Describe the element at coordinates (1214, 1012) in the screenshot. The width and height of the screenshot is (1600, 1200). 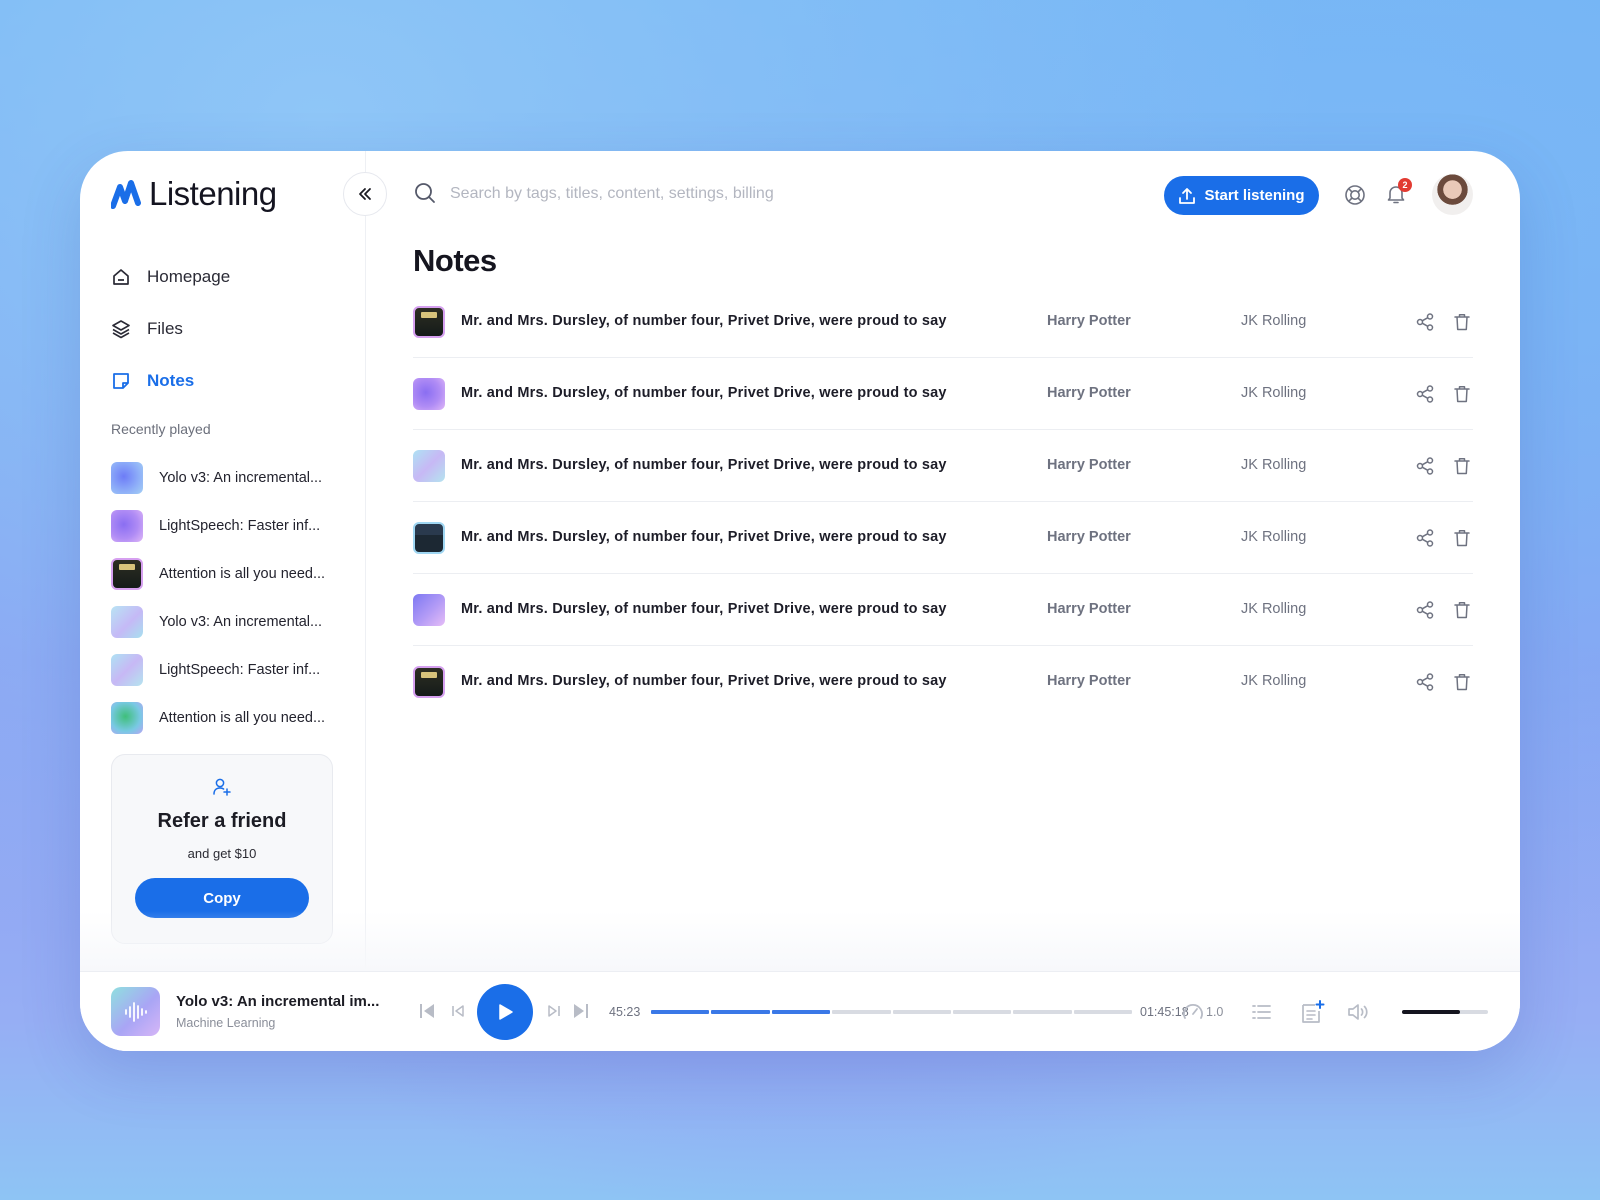
I see `playback-speed: 1.0` at that location.